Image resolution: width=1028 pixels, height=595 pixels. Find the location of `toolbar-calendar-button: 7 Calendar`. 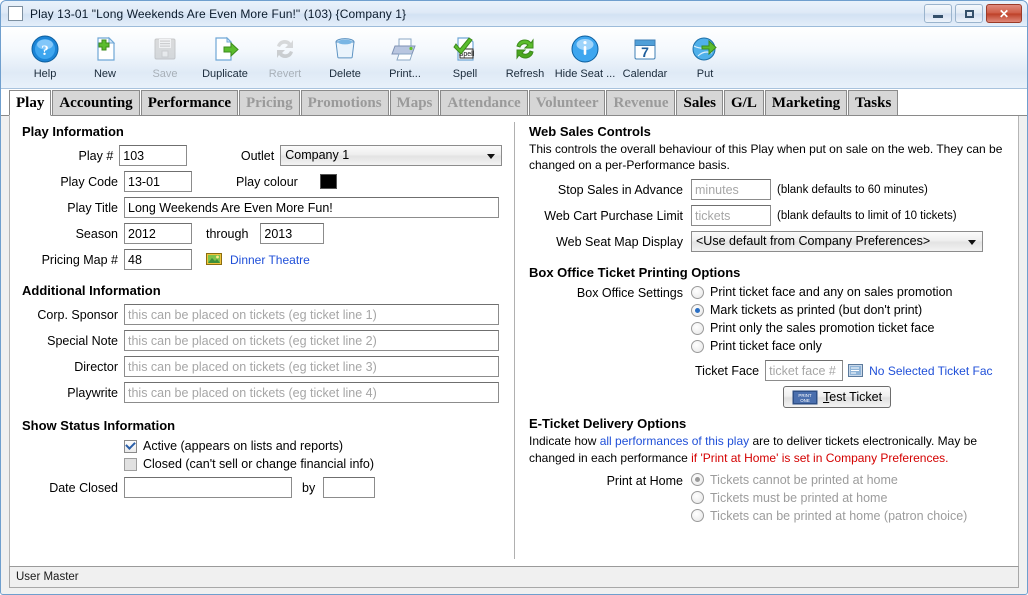

toolbar-calendar-button: 7 Calendar is located at coordinates (645, 55).